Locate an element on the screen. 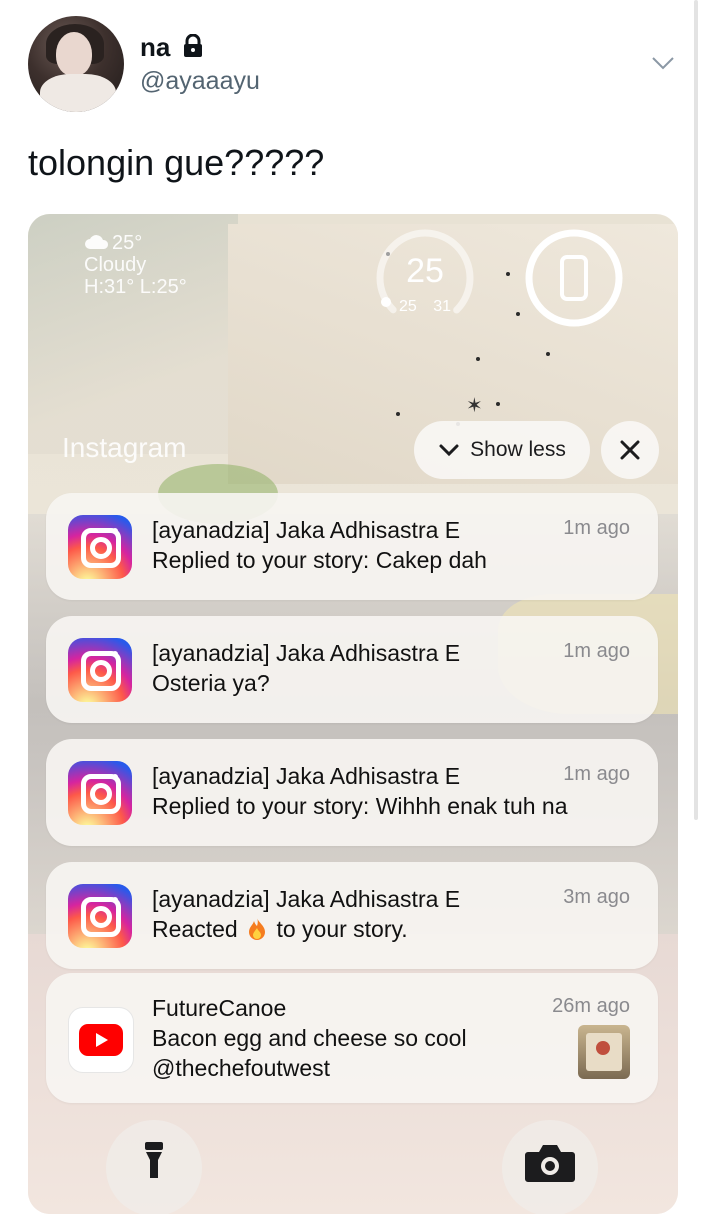  notification-group-app-label: Instagram is located at coordinates (124, 447).